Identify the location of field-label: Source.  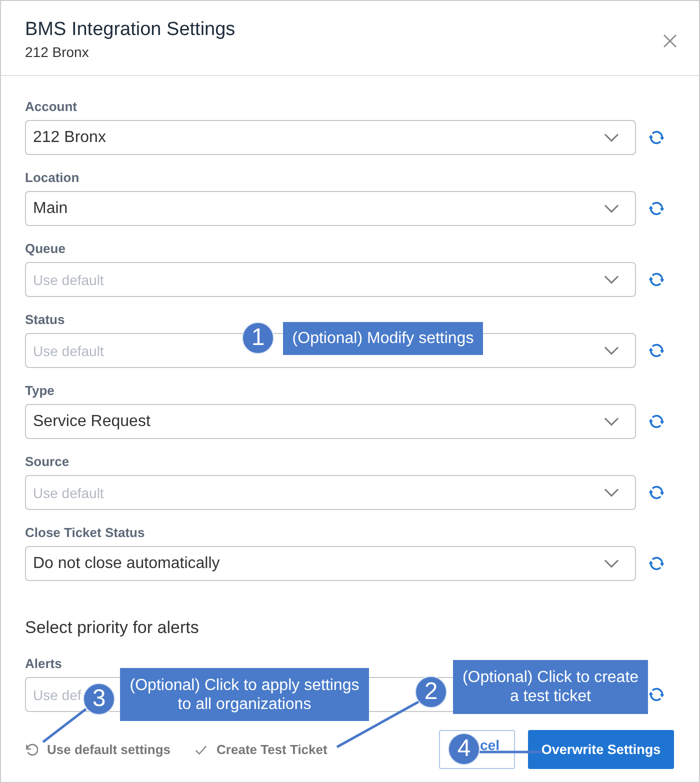
(47, 462).